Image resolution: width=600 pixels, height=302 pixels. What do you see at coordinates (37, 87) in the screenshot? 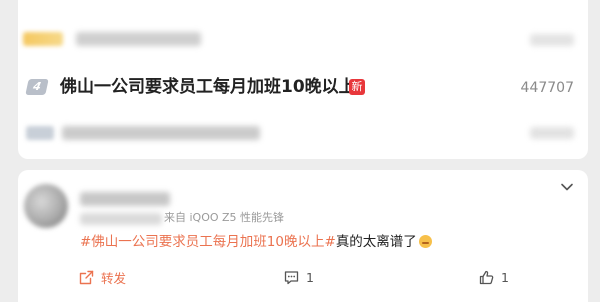
I see `rank-badge: 4` at bounding box center [37, 87].